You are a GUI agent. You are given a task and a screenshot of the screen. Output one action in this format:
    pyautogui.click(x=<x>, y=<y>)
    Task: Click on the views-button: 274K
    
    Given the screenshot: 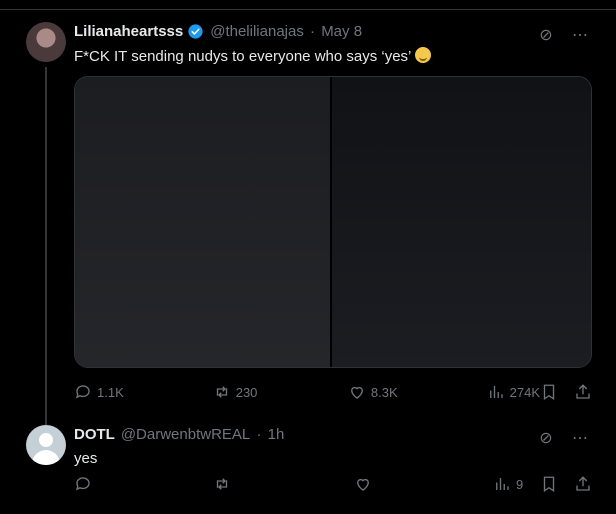 What is the action you would take?
    pyautogui.click(x=513, y=392)
    